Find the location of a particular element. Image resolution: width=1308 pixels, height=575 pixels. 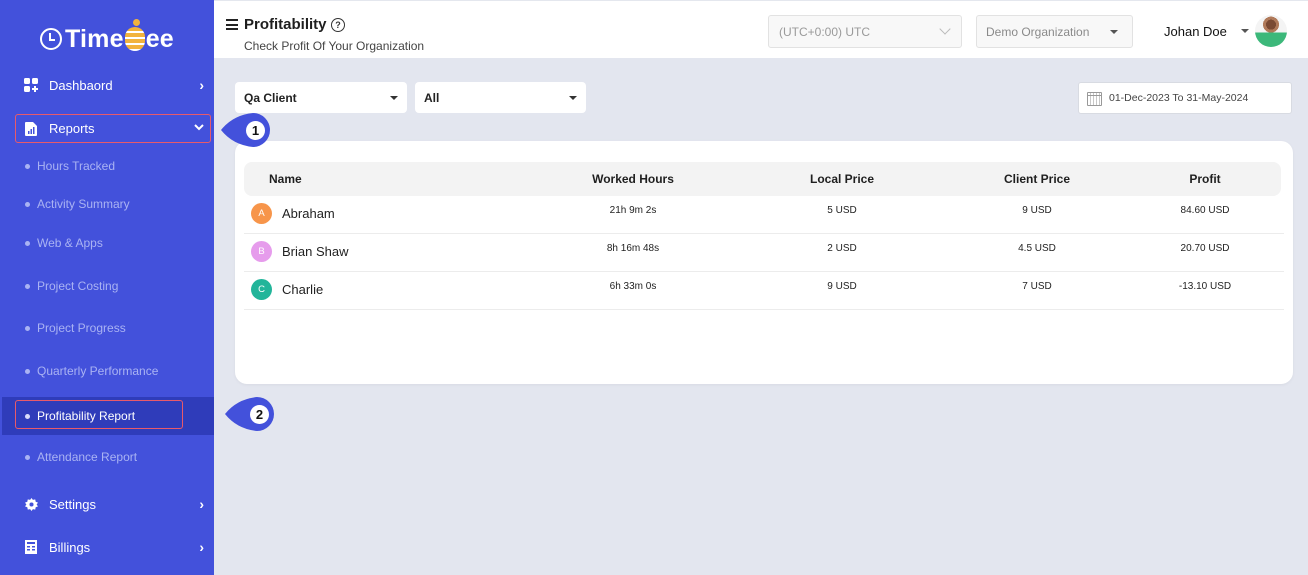

column-header-worked-hours: Worked Hours is located at coordinates (633, 179).